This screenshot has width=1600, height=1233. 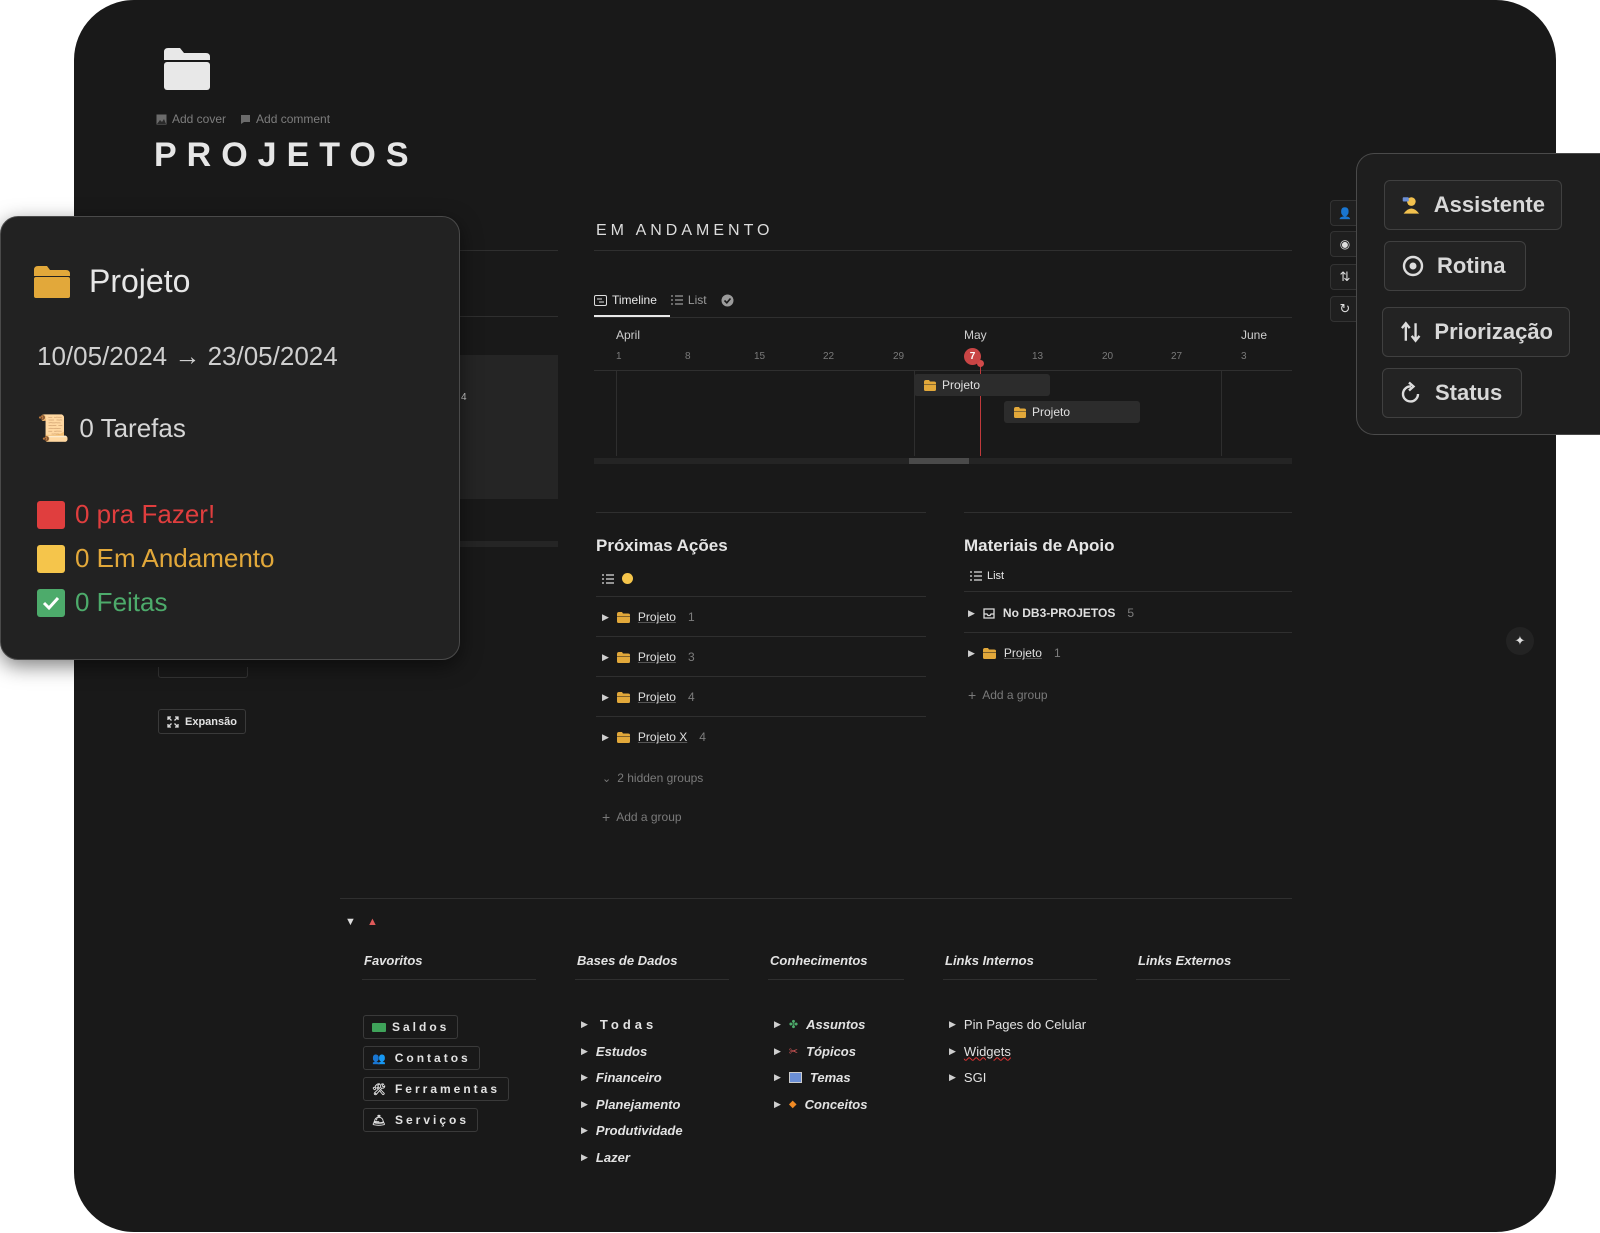 What do you see at coordinates (691, 657) in the screenshot?
I see `group-count: 3` at bounding box center [691, 657].